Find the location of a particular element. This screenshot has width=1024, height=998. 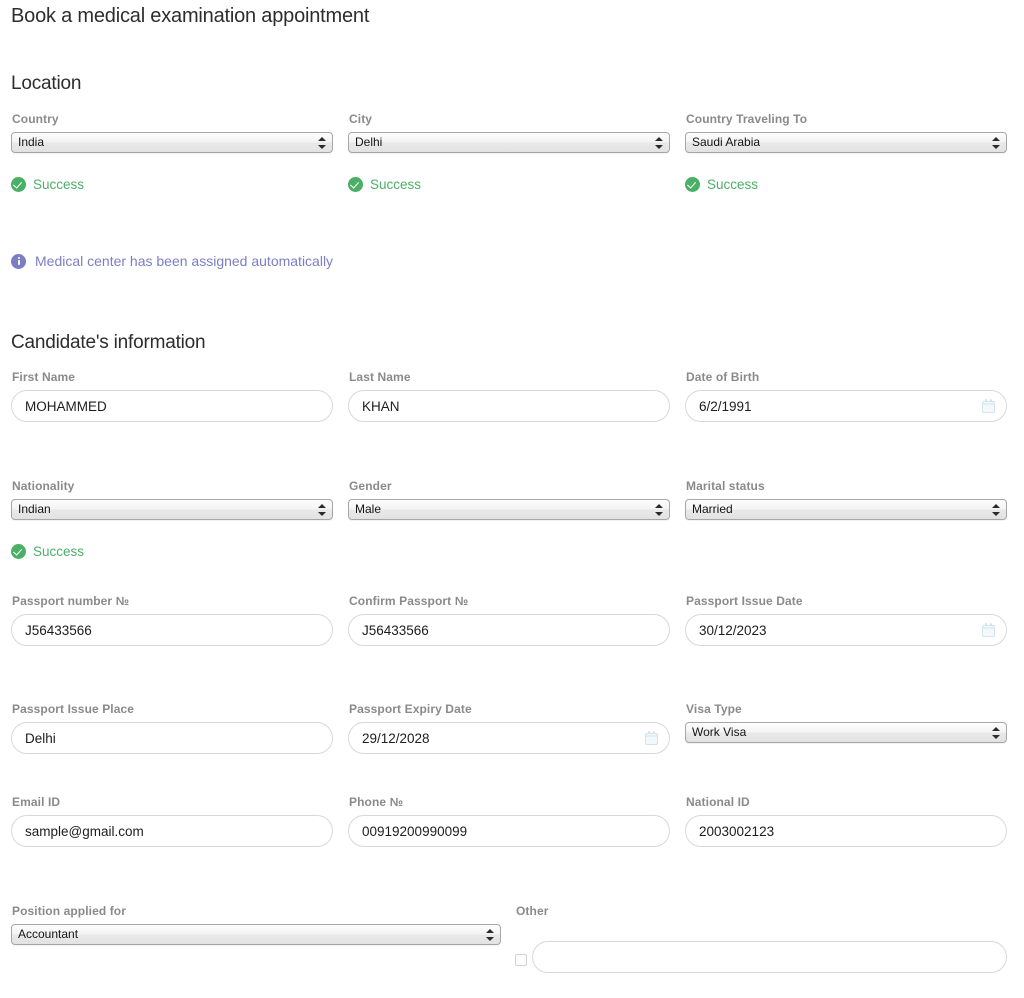

field-confirm-passport-number: Confirm Passport № is located at coordinates (509, 620).